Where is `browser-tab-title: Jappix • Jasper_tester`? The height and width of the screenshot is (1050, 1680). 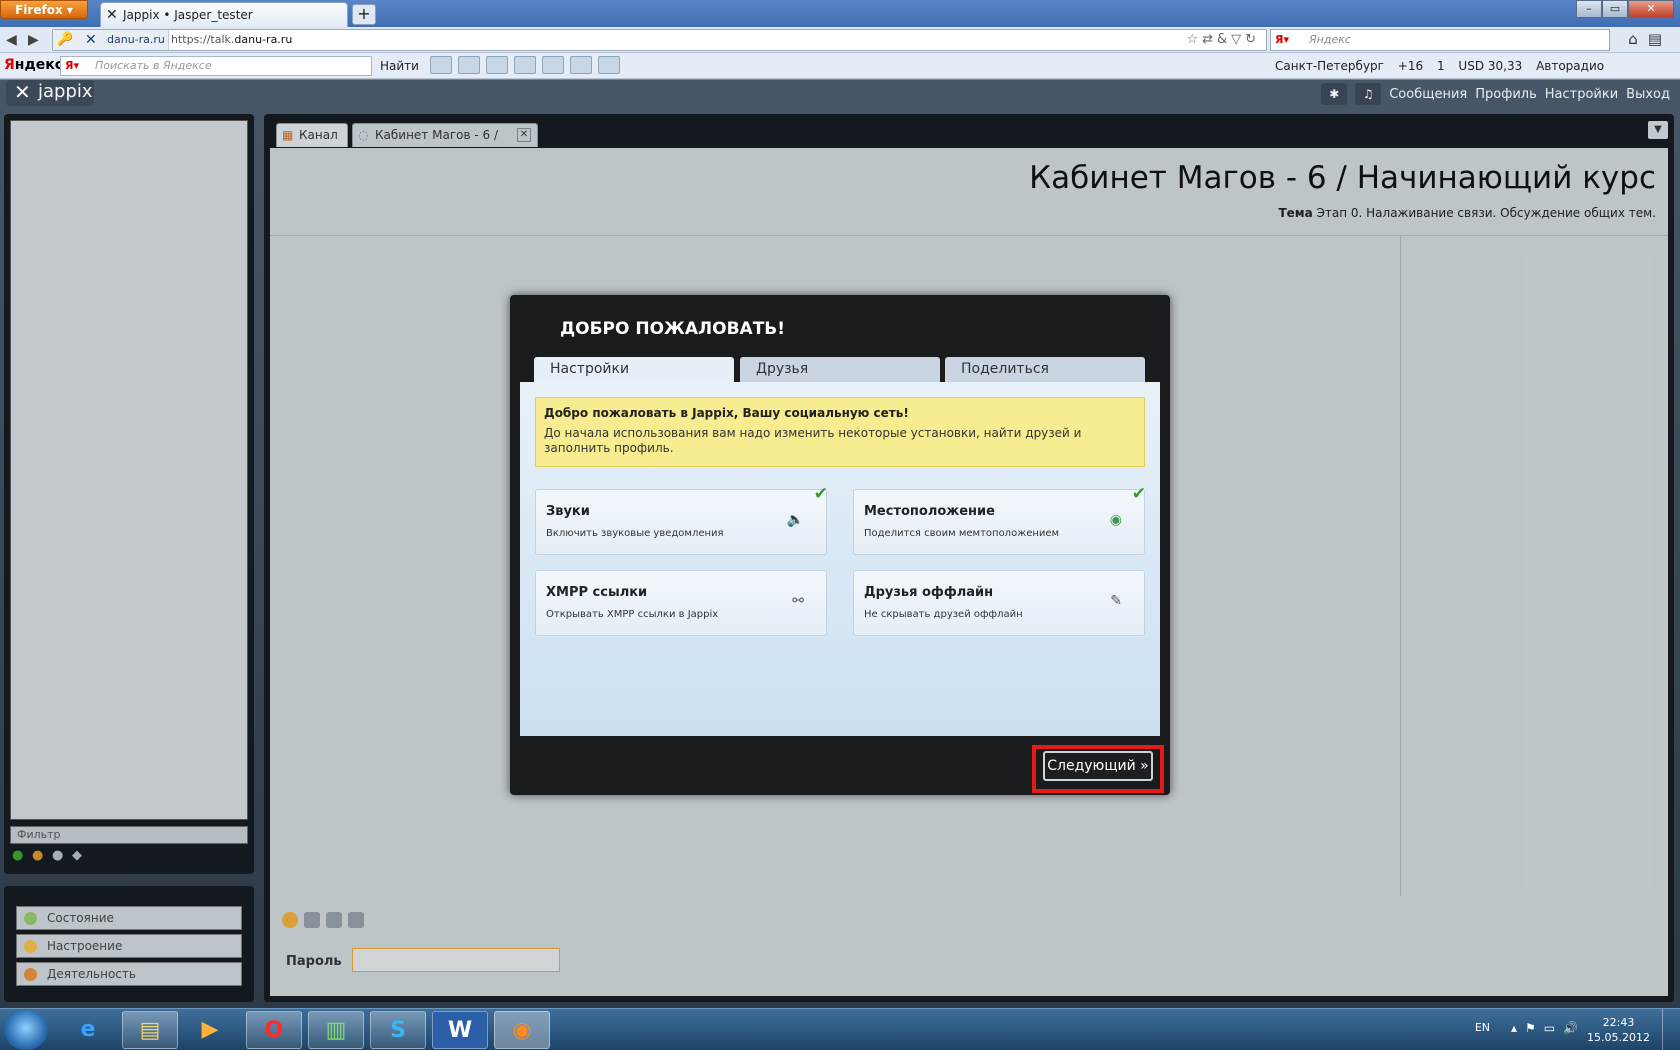
browser-tab-title: Jappix • Jasper_tester is located at coordinates (188, 15).